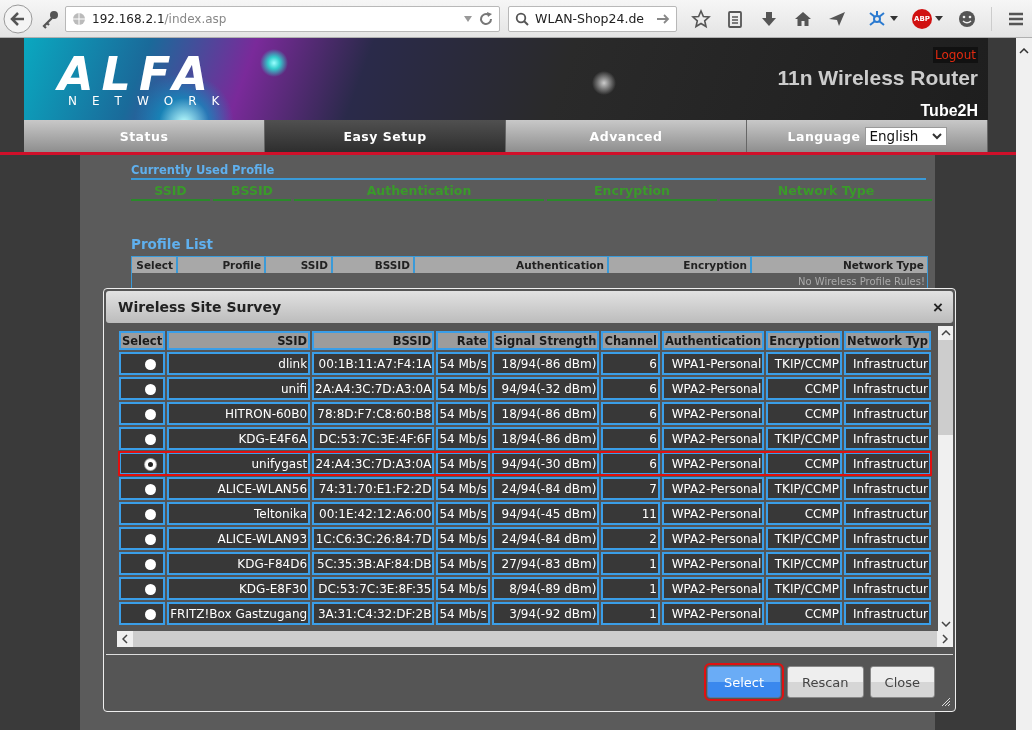  Describe the element at coordinates (545, 463) in the screenshot. I see `table-cell: 94/94(-30 dBm)` at that location.